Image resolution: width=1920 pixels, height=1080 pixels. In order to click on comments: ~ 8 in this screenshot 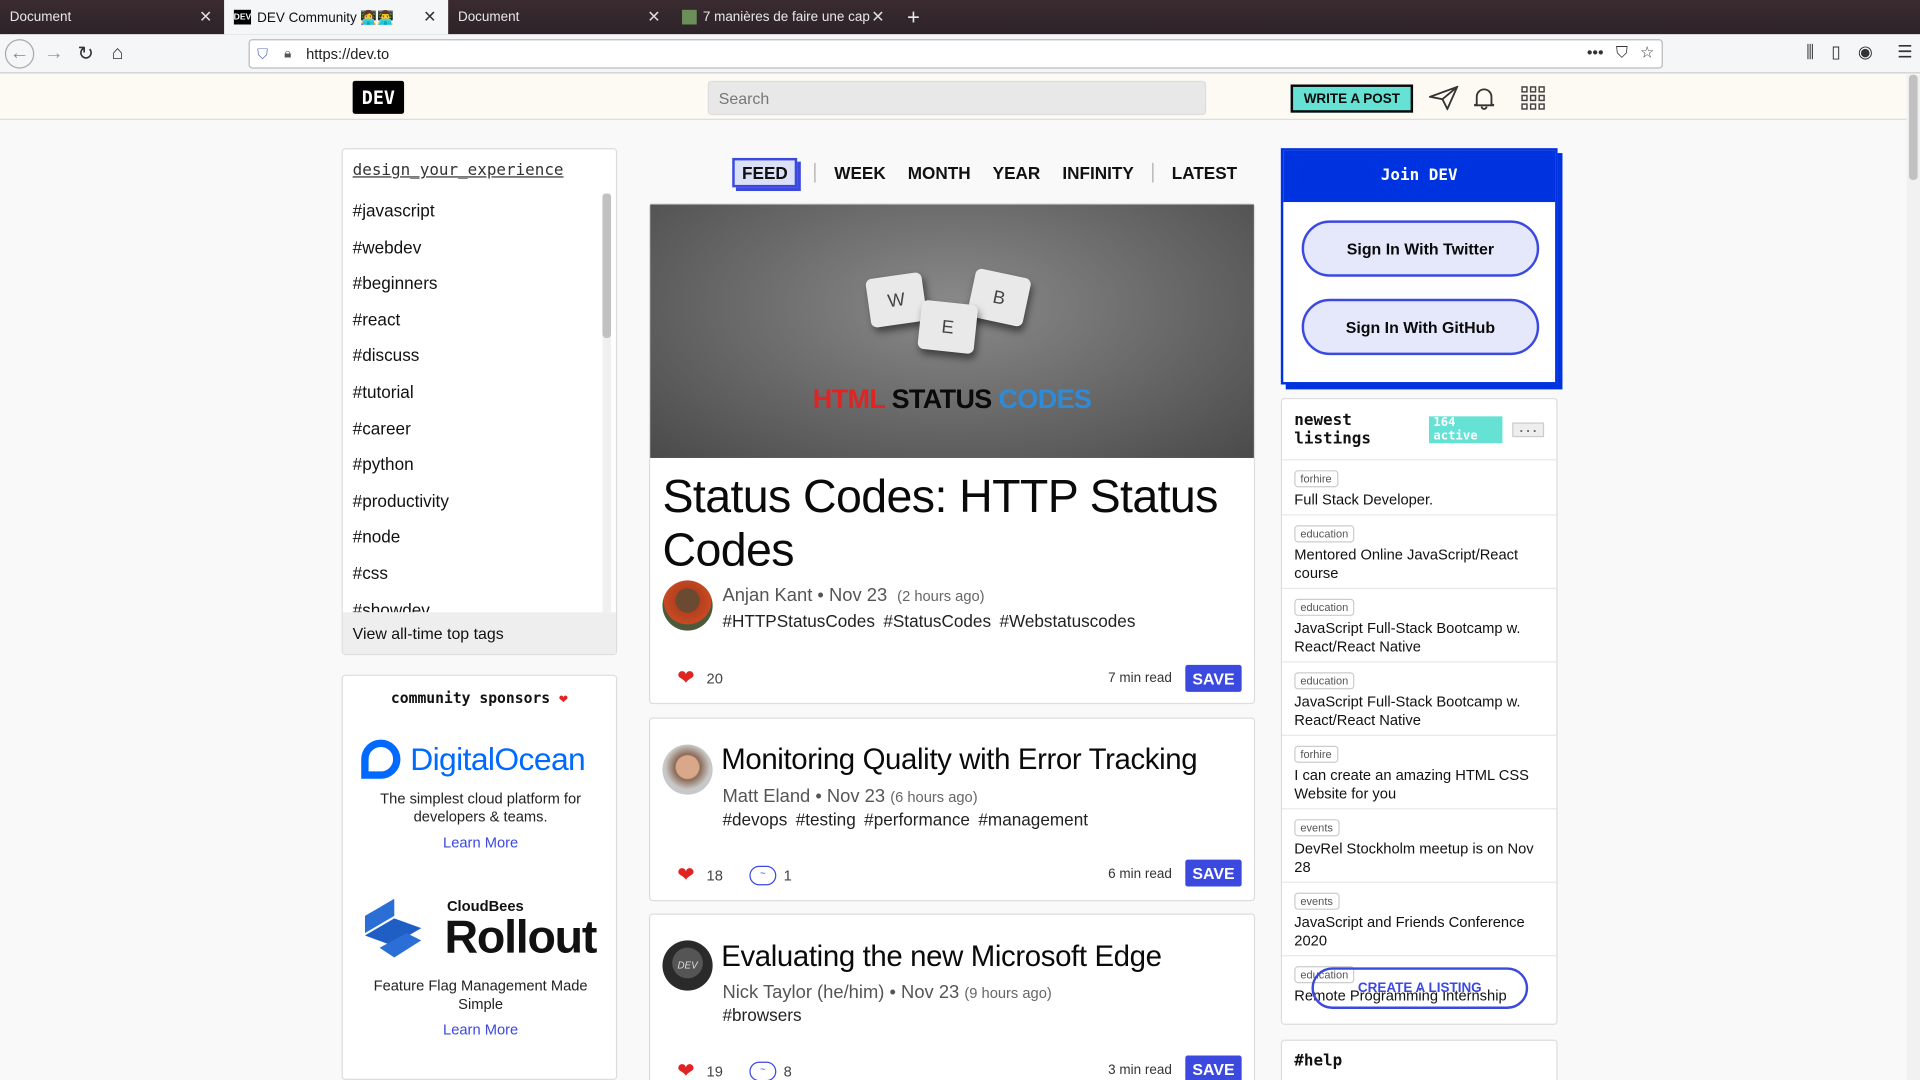, I will do `click(770, 1070)`.